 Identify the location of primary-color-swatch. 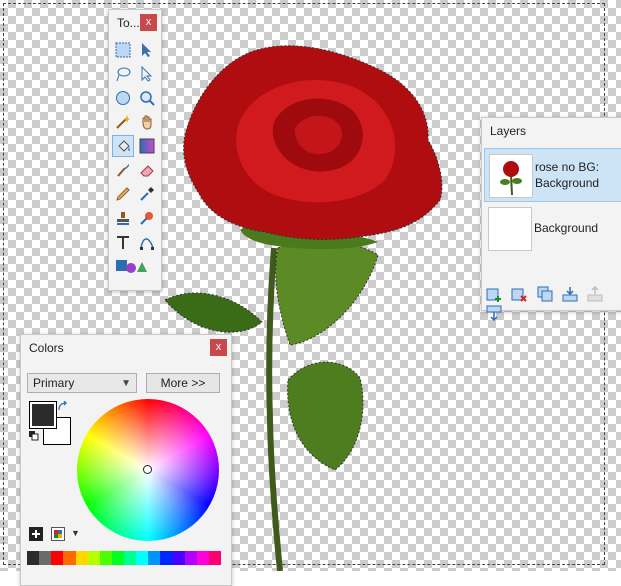
(43, 415).